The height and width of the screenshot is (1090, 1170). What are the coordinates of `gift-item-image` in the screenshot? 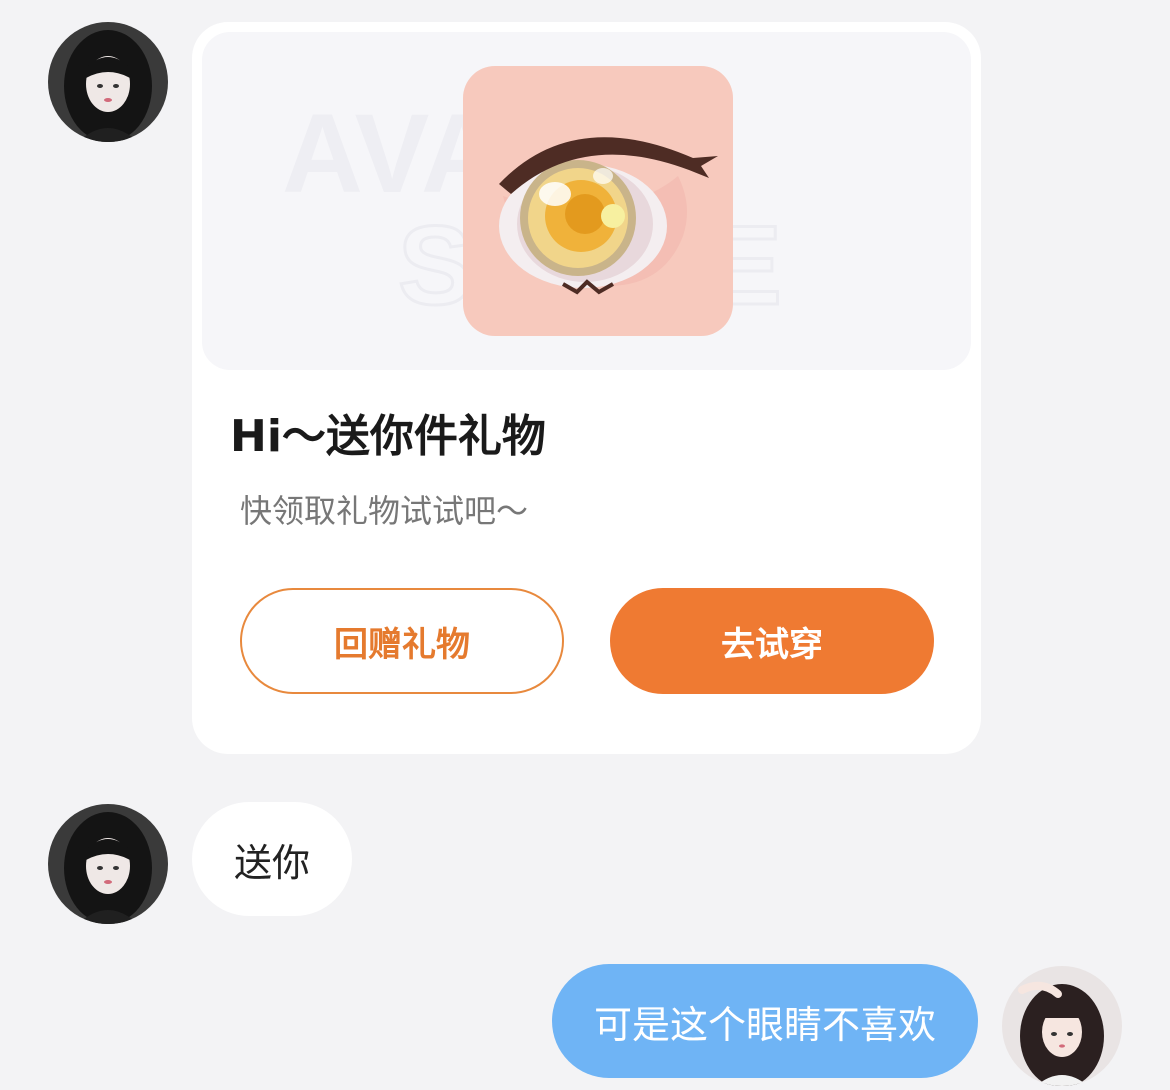 It's located at (598, 201).